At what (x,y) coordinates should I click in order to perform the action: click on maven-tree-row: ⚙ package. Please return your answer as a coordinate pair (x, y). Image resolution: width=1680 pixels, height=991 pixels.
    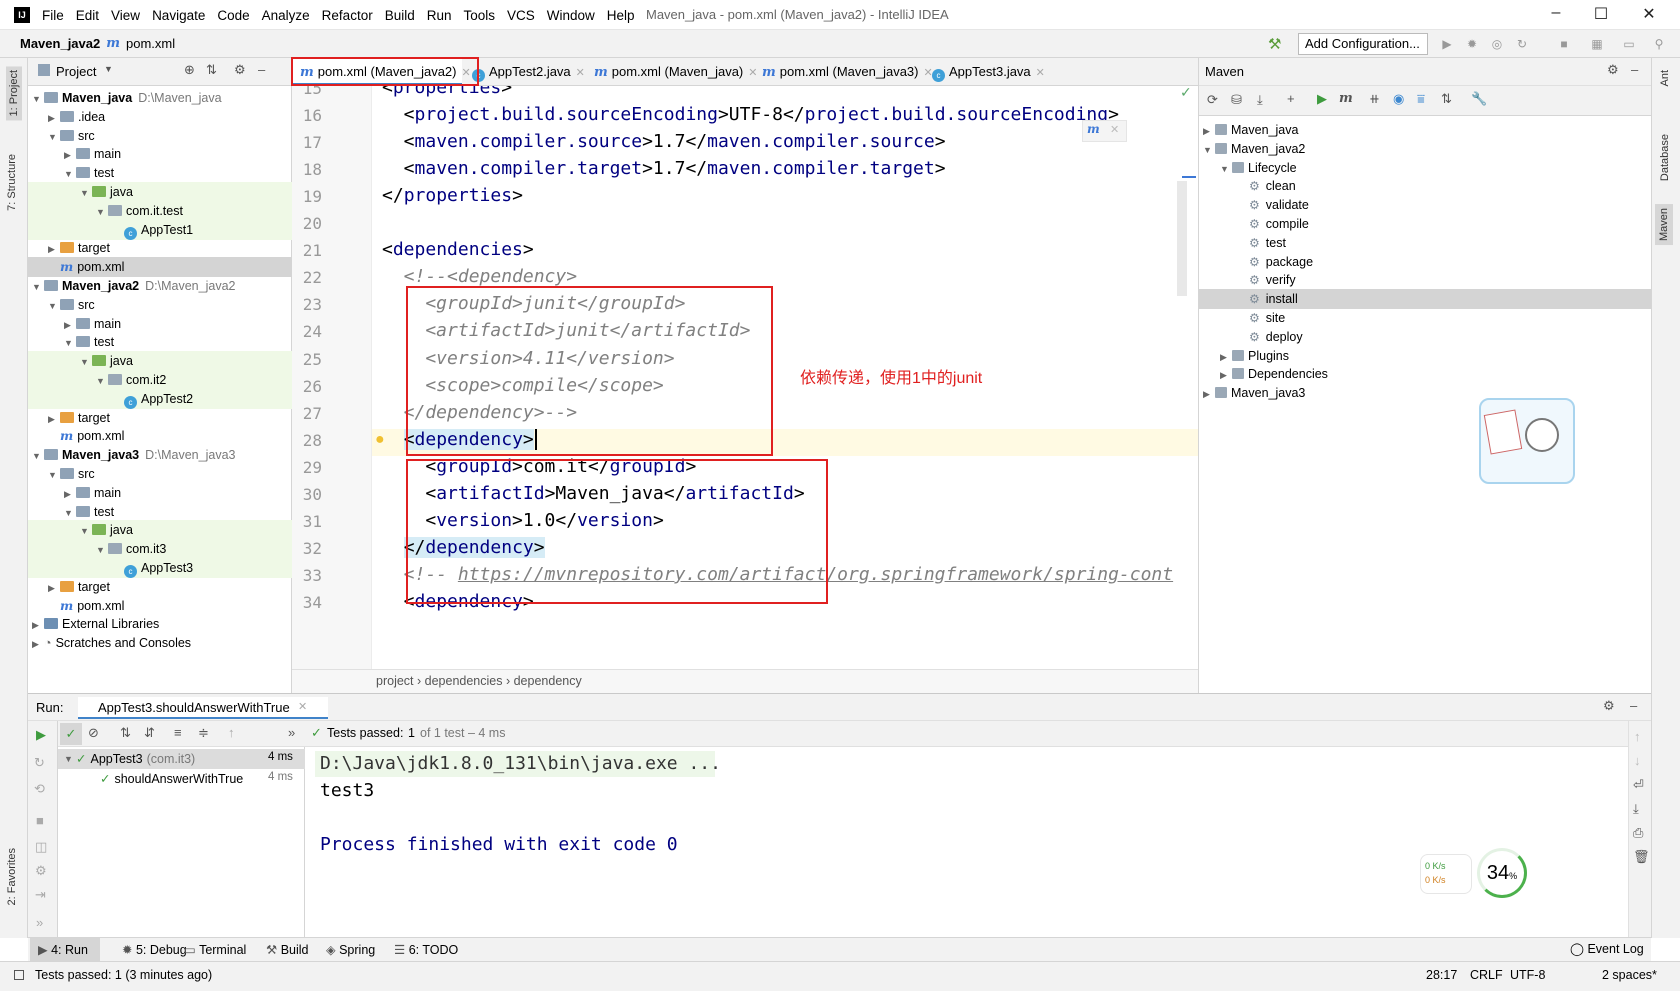
    Looking at the image, I should click on (1425, 262).